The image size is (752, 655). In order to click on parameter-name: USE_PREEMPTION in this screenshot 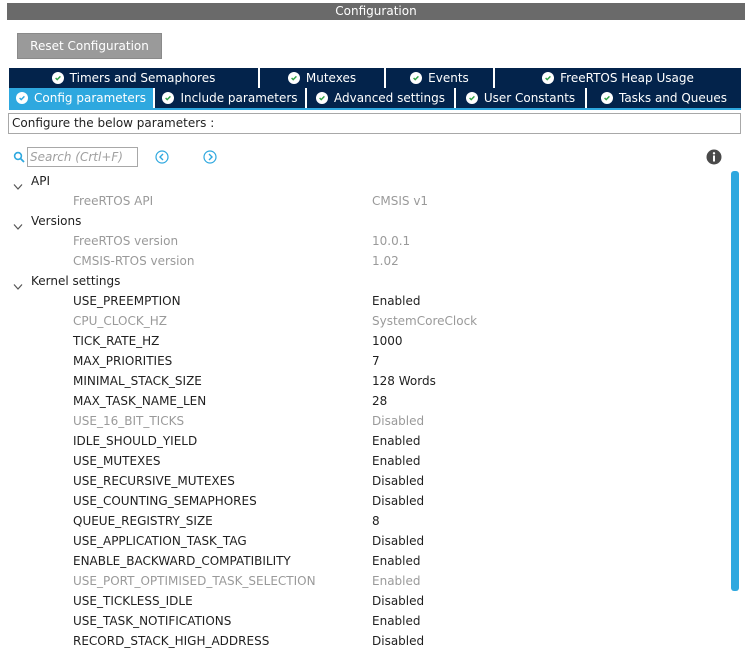, I will do `click(127, 301)`.